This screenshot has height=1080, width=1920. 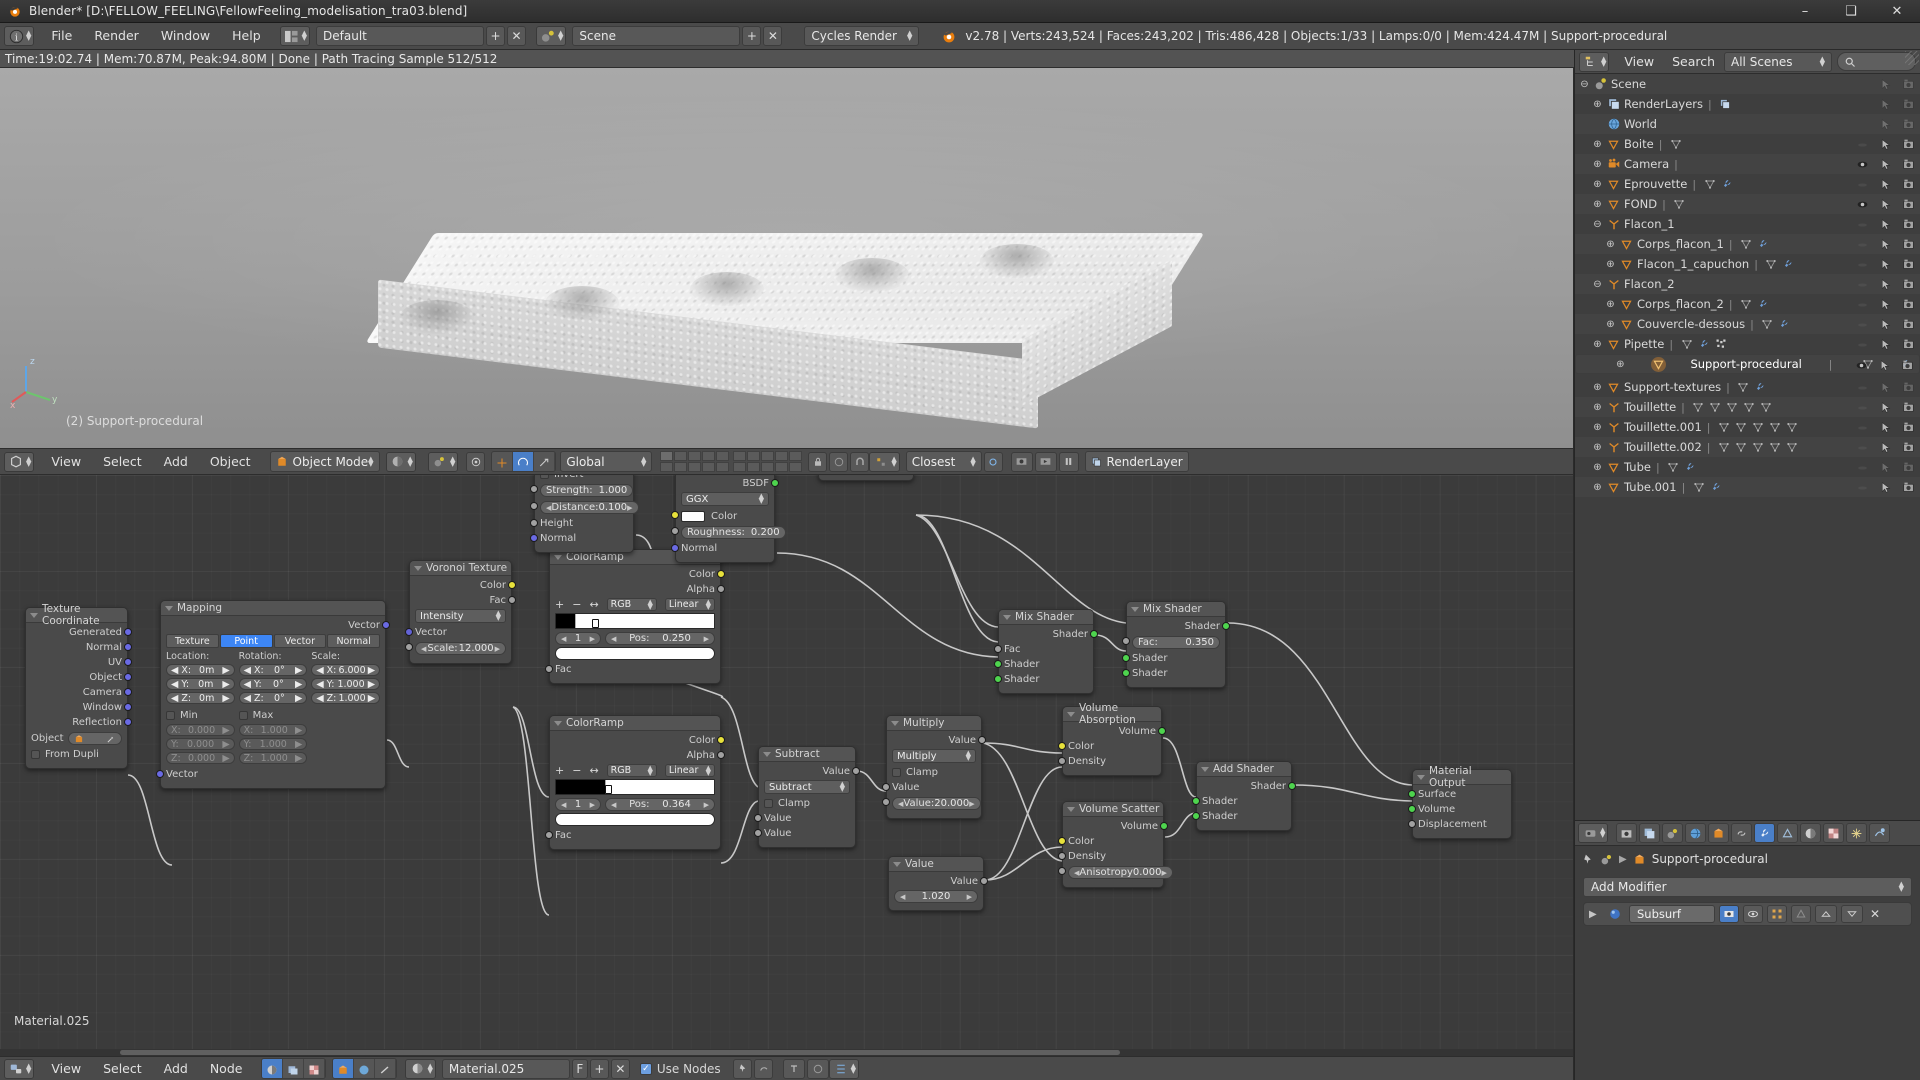 I want to click on snap-align-rotation-toggle, so click(x=993, y=461).